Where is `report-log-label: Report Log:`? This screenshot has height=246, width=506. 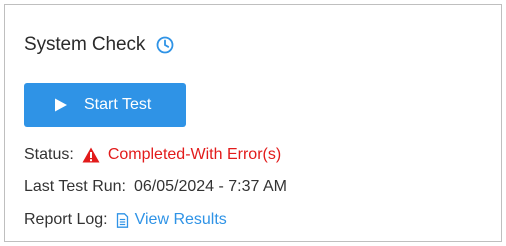
report-log-label: Report Log: is located at coordinates (66, 219).